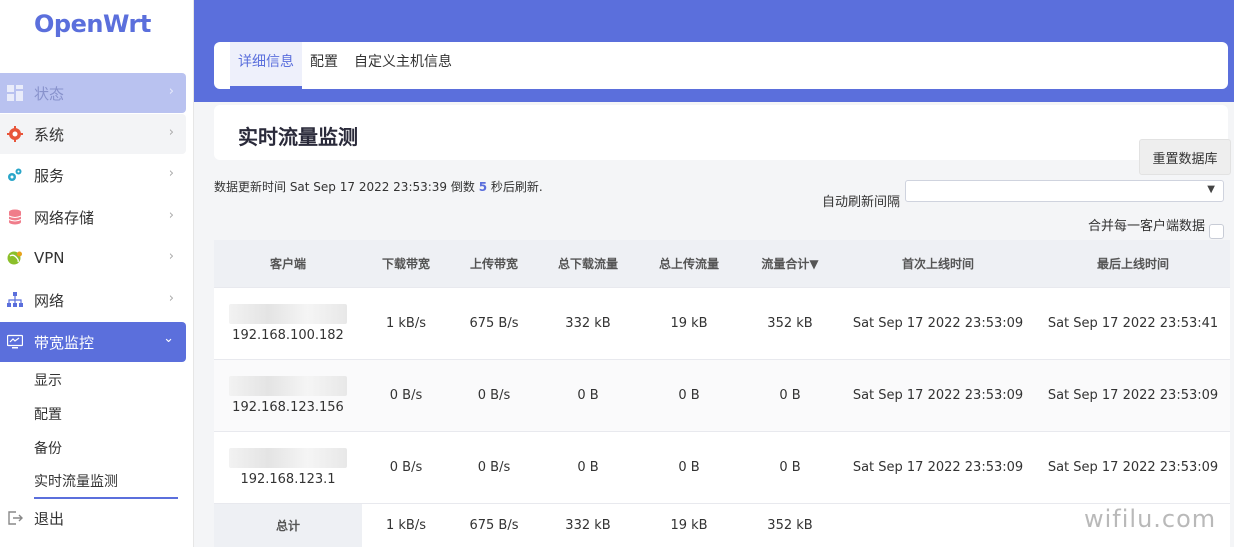 The image size is (1234, 547). I want to click on tab-config: 配置, so click(324, 65).